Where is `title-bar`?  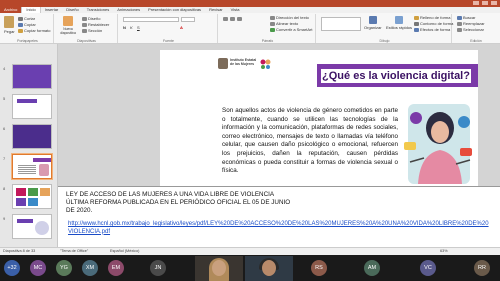 title-bar is located at coordinates (250, 3).